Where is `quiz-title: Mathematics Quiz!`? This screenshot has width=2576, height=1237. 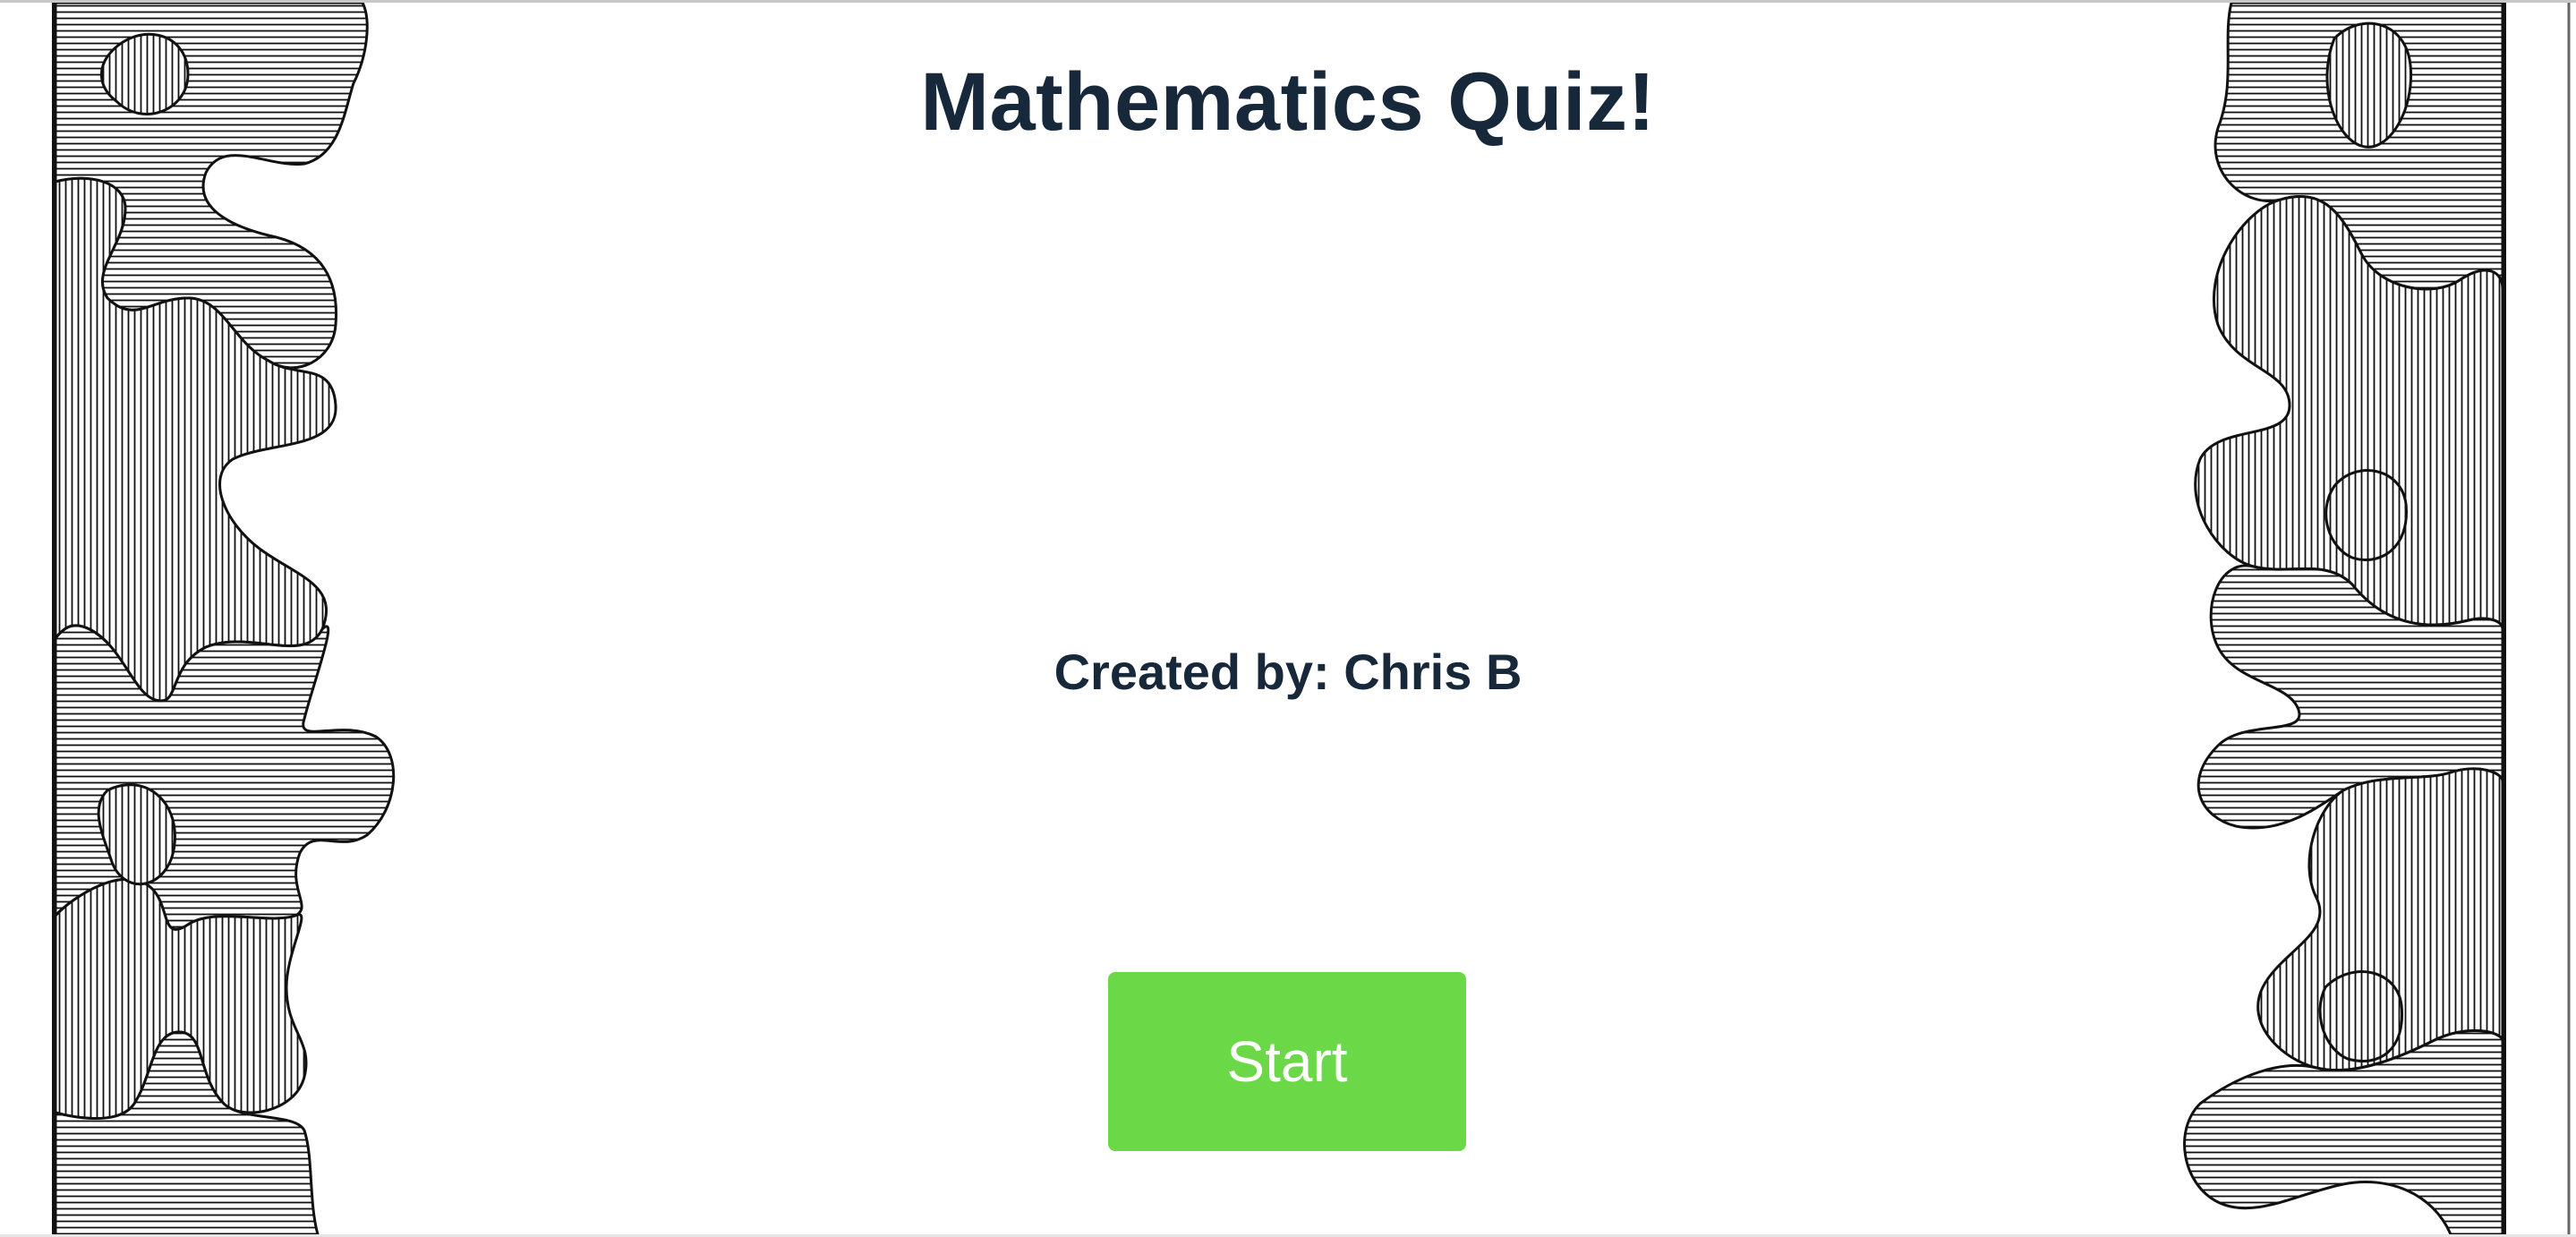 quiz-title: Mathematics Quiz! is located at coordinates (1288, 102).